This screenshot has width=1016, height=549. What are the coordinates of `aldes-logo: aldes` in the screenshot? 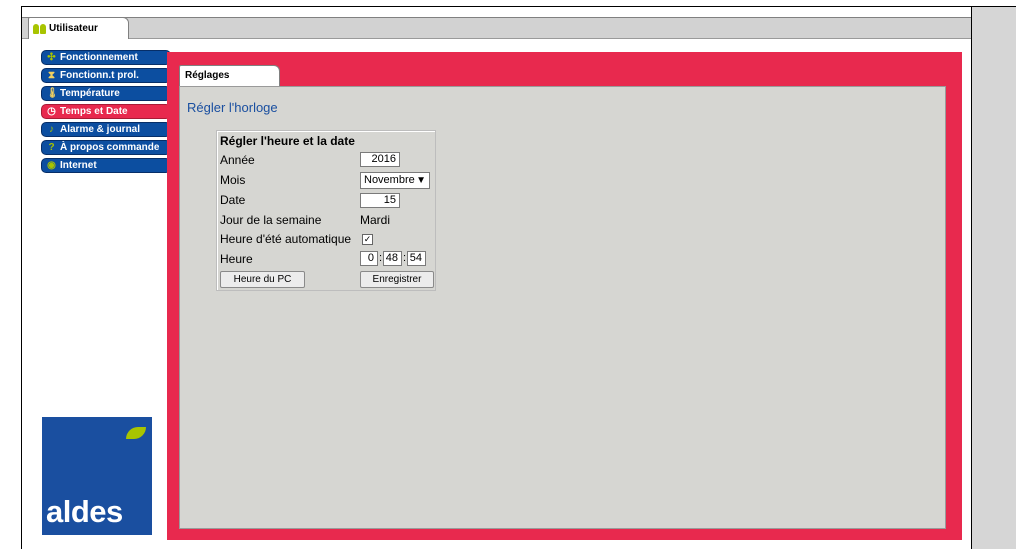 It's located at (97, 476).